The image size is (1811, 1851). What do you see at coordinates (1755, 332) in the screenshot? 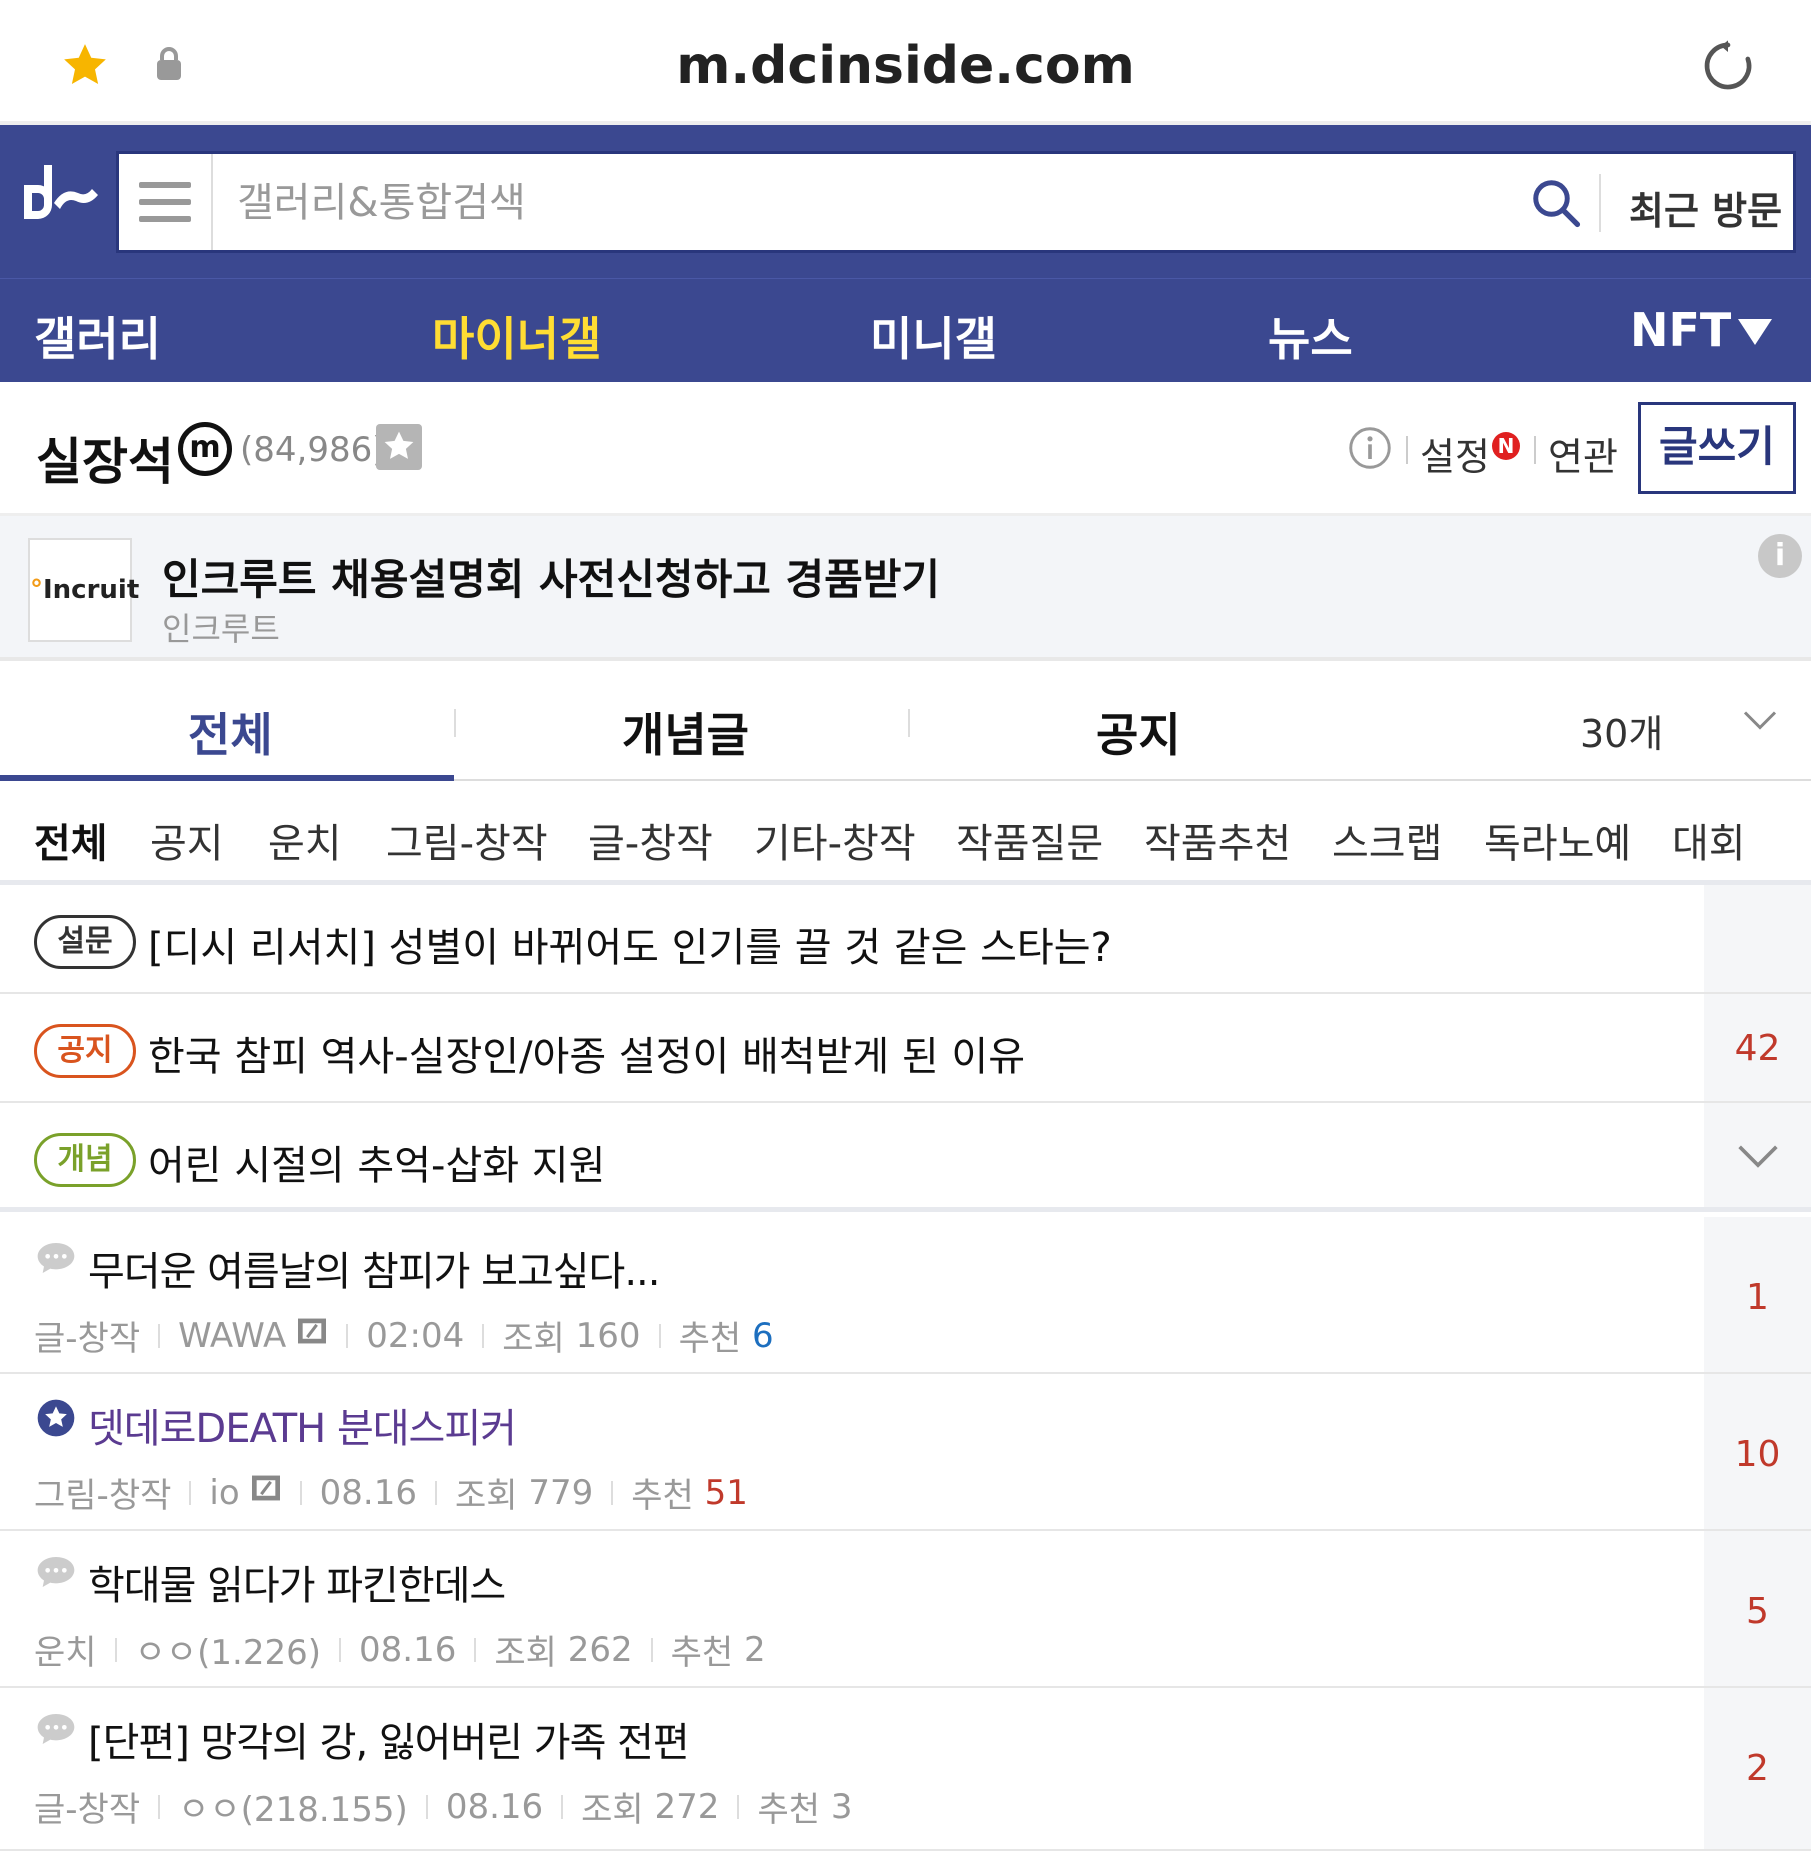
I see `nav-expand-icon` at bounding box center [1755, 332].